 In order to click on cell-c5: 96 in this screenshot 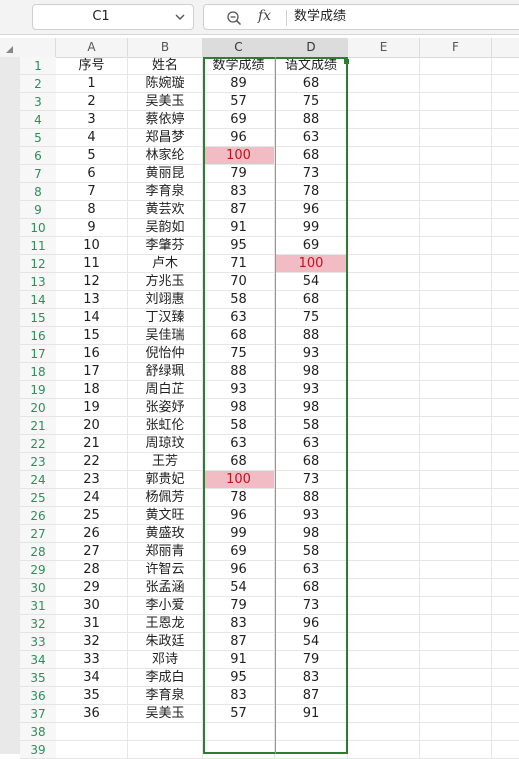, I will do `click(239, 138)`.